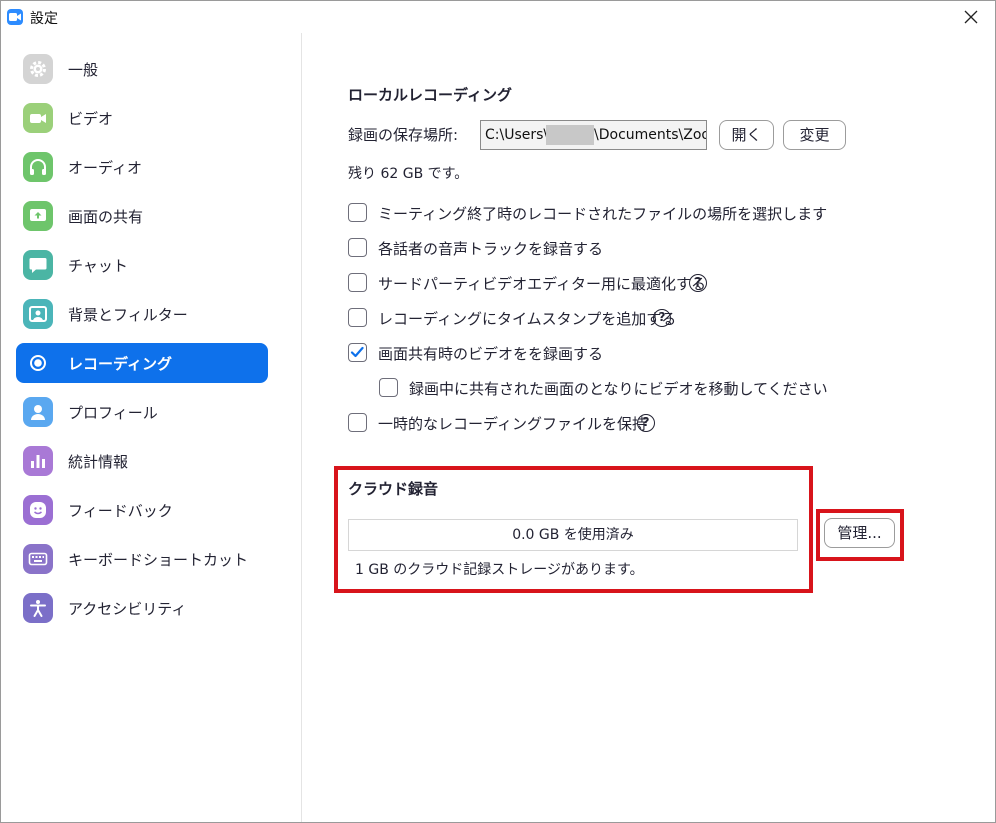 The image size is (996, 823). Describe the element at coordinates (38, 314) in the screenshot. I see `background-icon` at that location.